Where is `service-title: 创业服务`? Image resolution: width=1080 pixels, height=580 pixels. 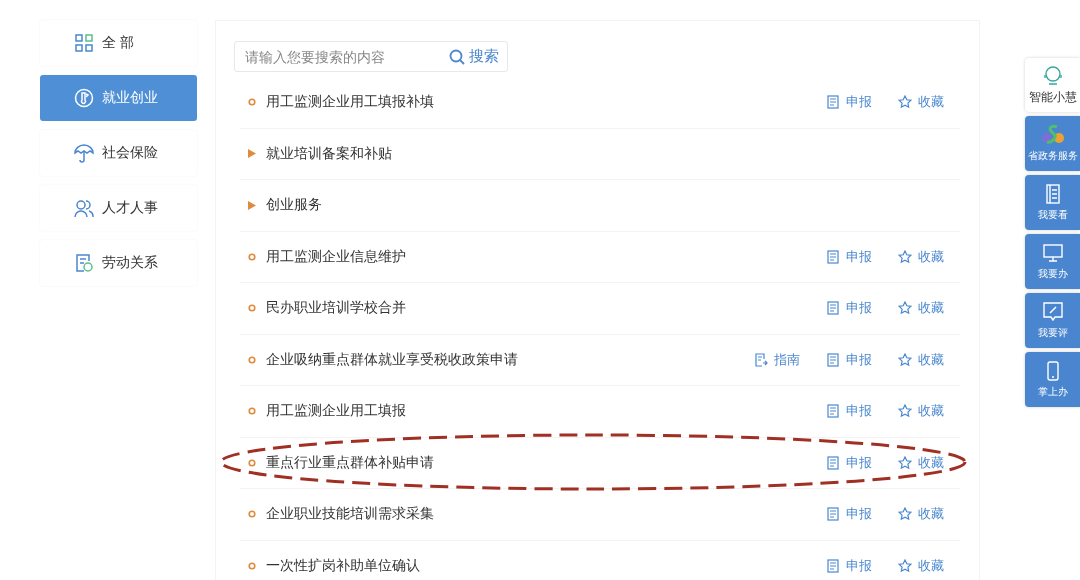 service-title: 创业服务 is located at coordinates (613, 205).